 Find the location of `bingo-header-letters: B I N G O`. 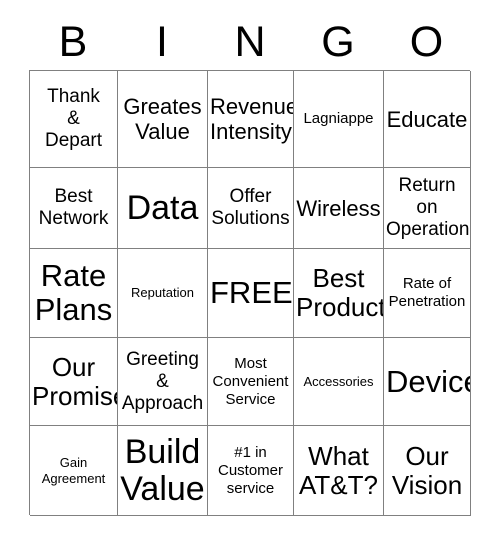

bingo-header-letters: B I N G O is located at coordinates (249, 42).